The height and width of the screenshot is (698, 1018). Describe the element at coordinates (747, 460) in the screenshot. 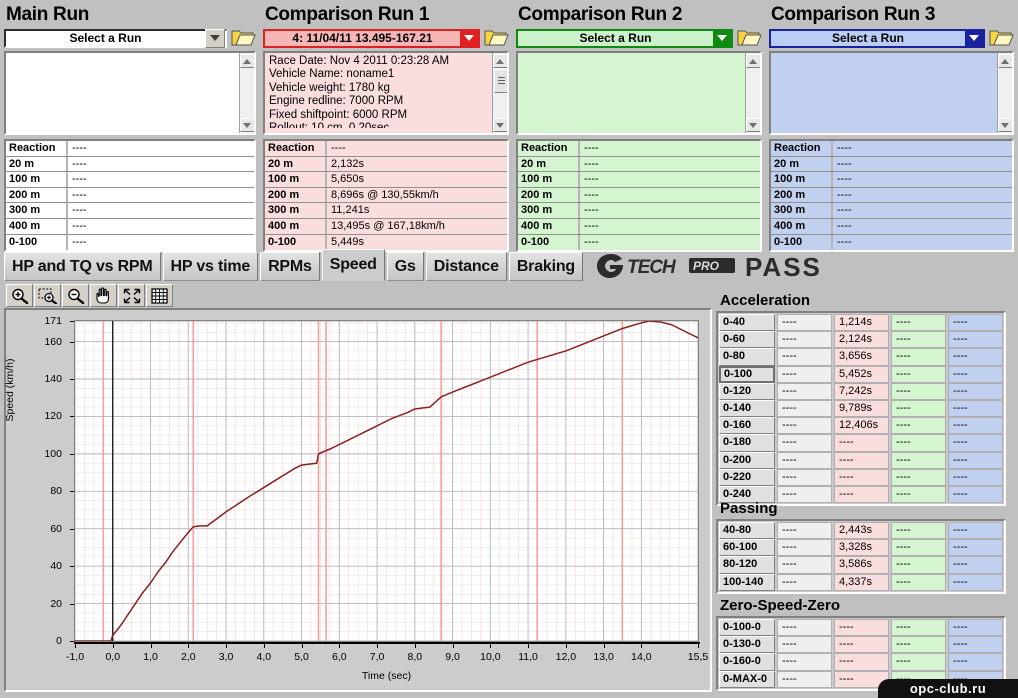

I see `stat-row-label: 0-200` at that location.